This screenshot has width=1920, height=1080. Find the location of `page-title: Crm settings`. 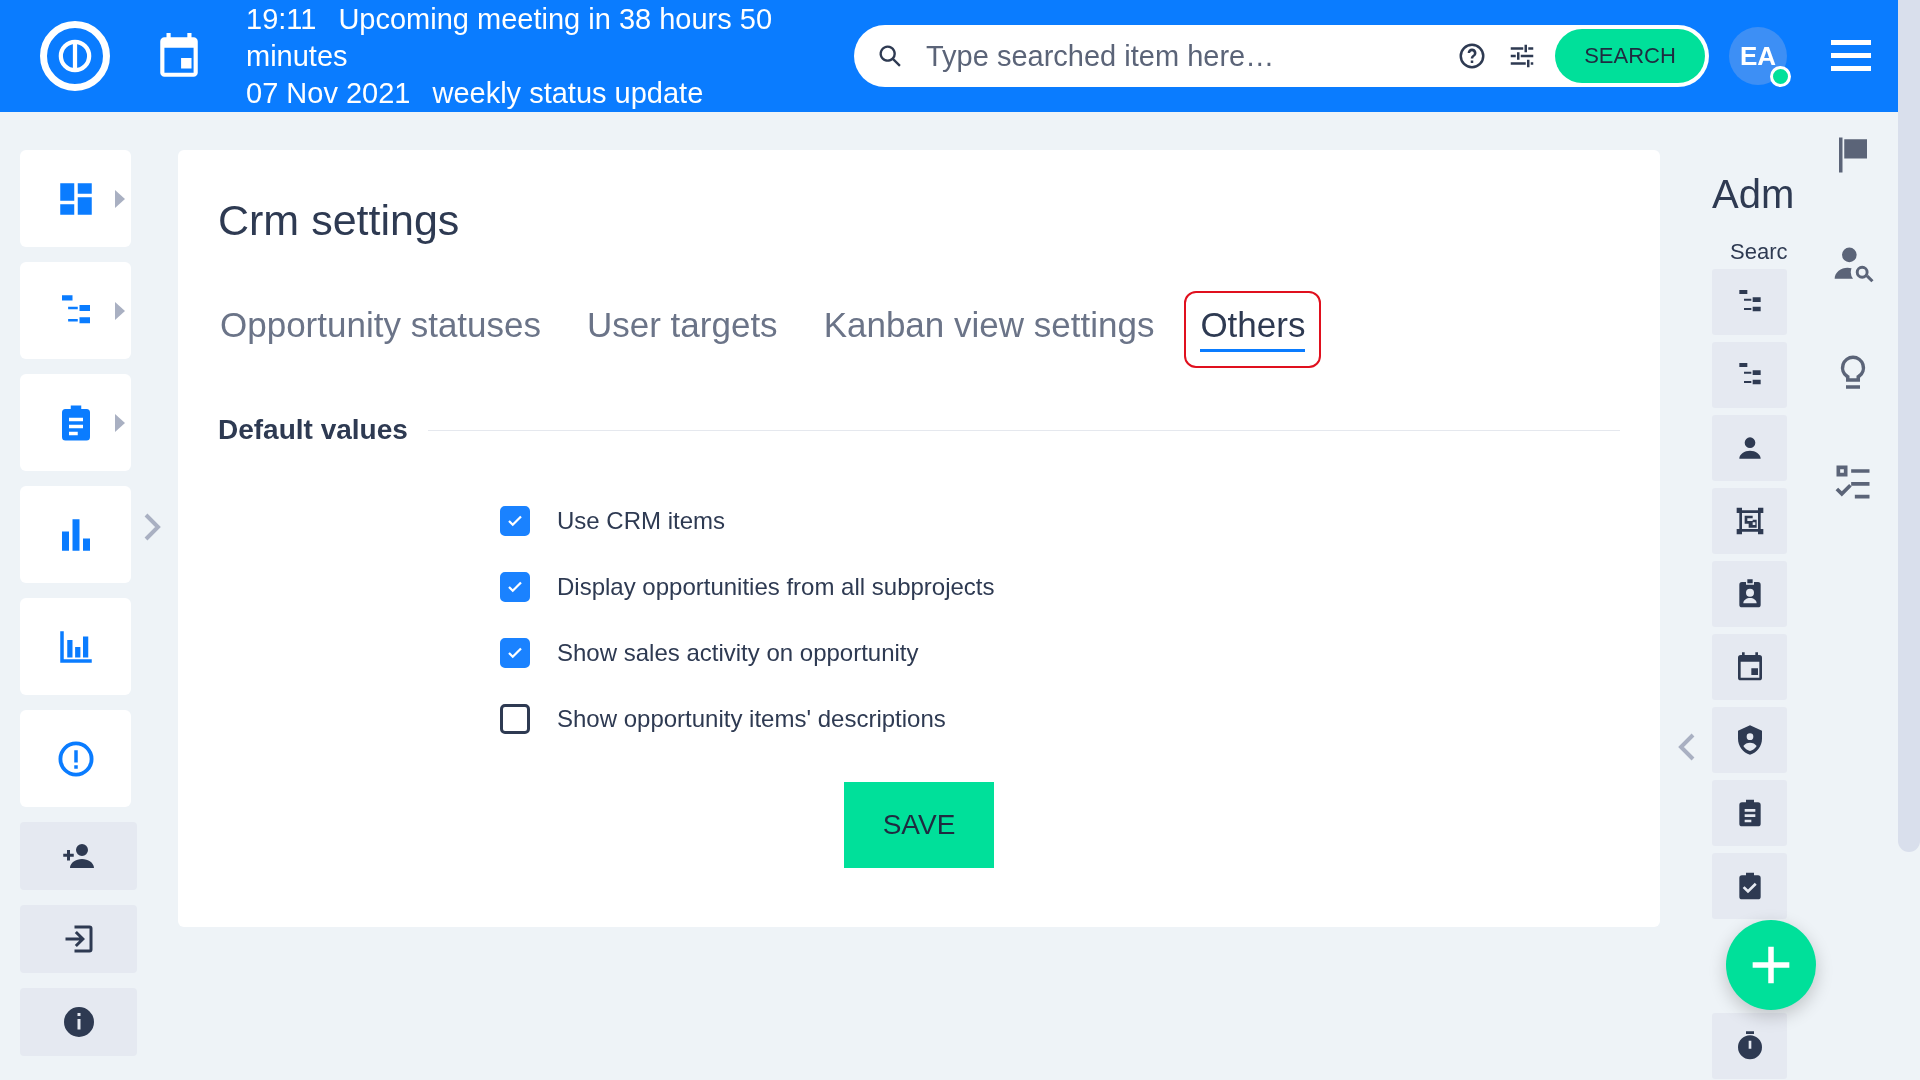

page-title: Crm settings is located at coordinates (339, 220).